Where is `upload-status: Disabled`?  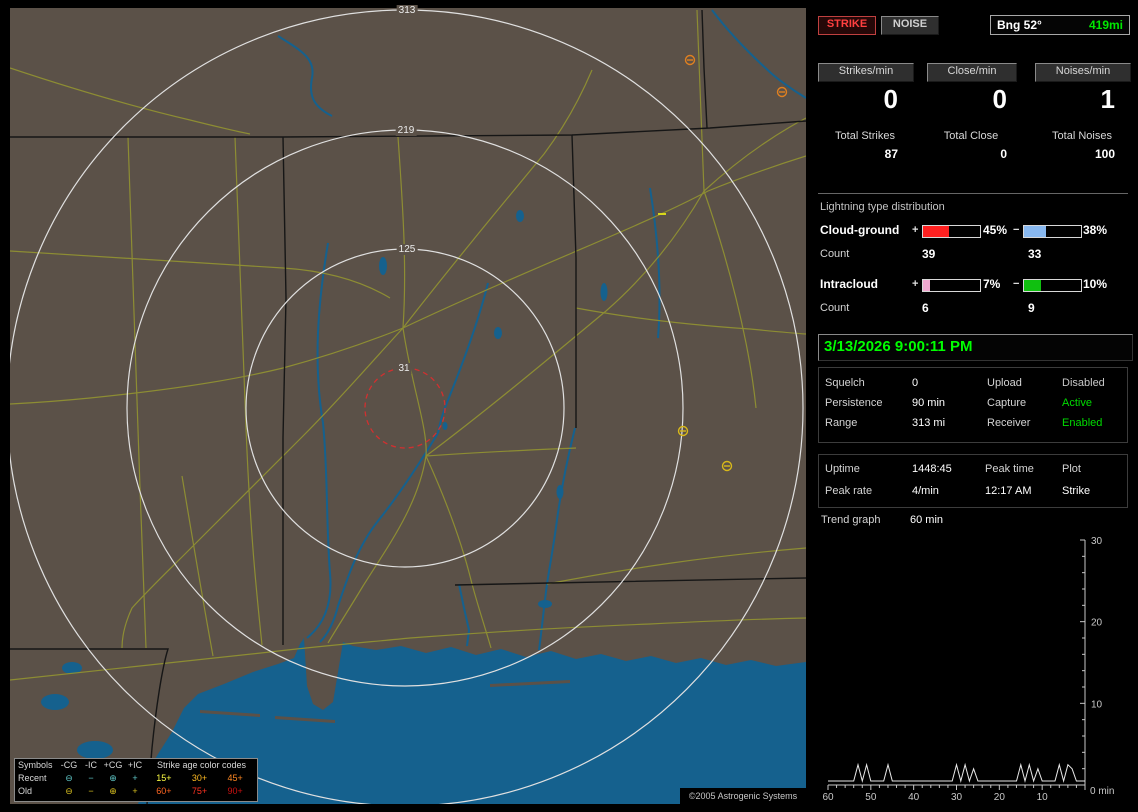 upload-status: Disabled is located at coordinates (1083, 383).